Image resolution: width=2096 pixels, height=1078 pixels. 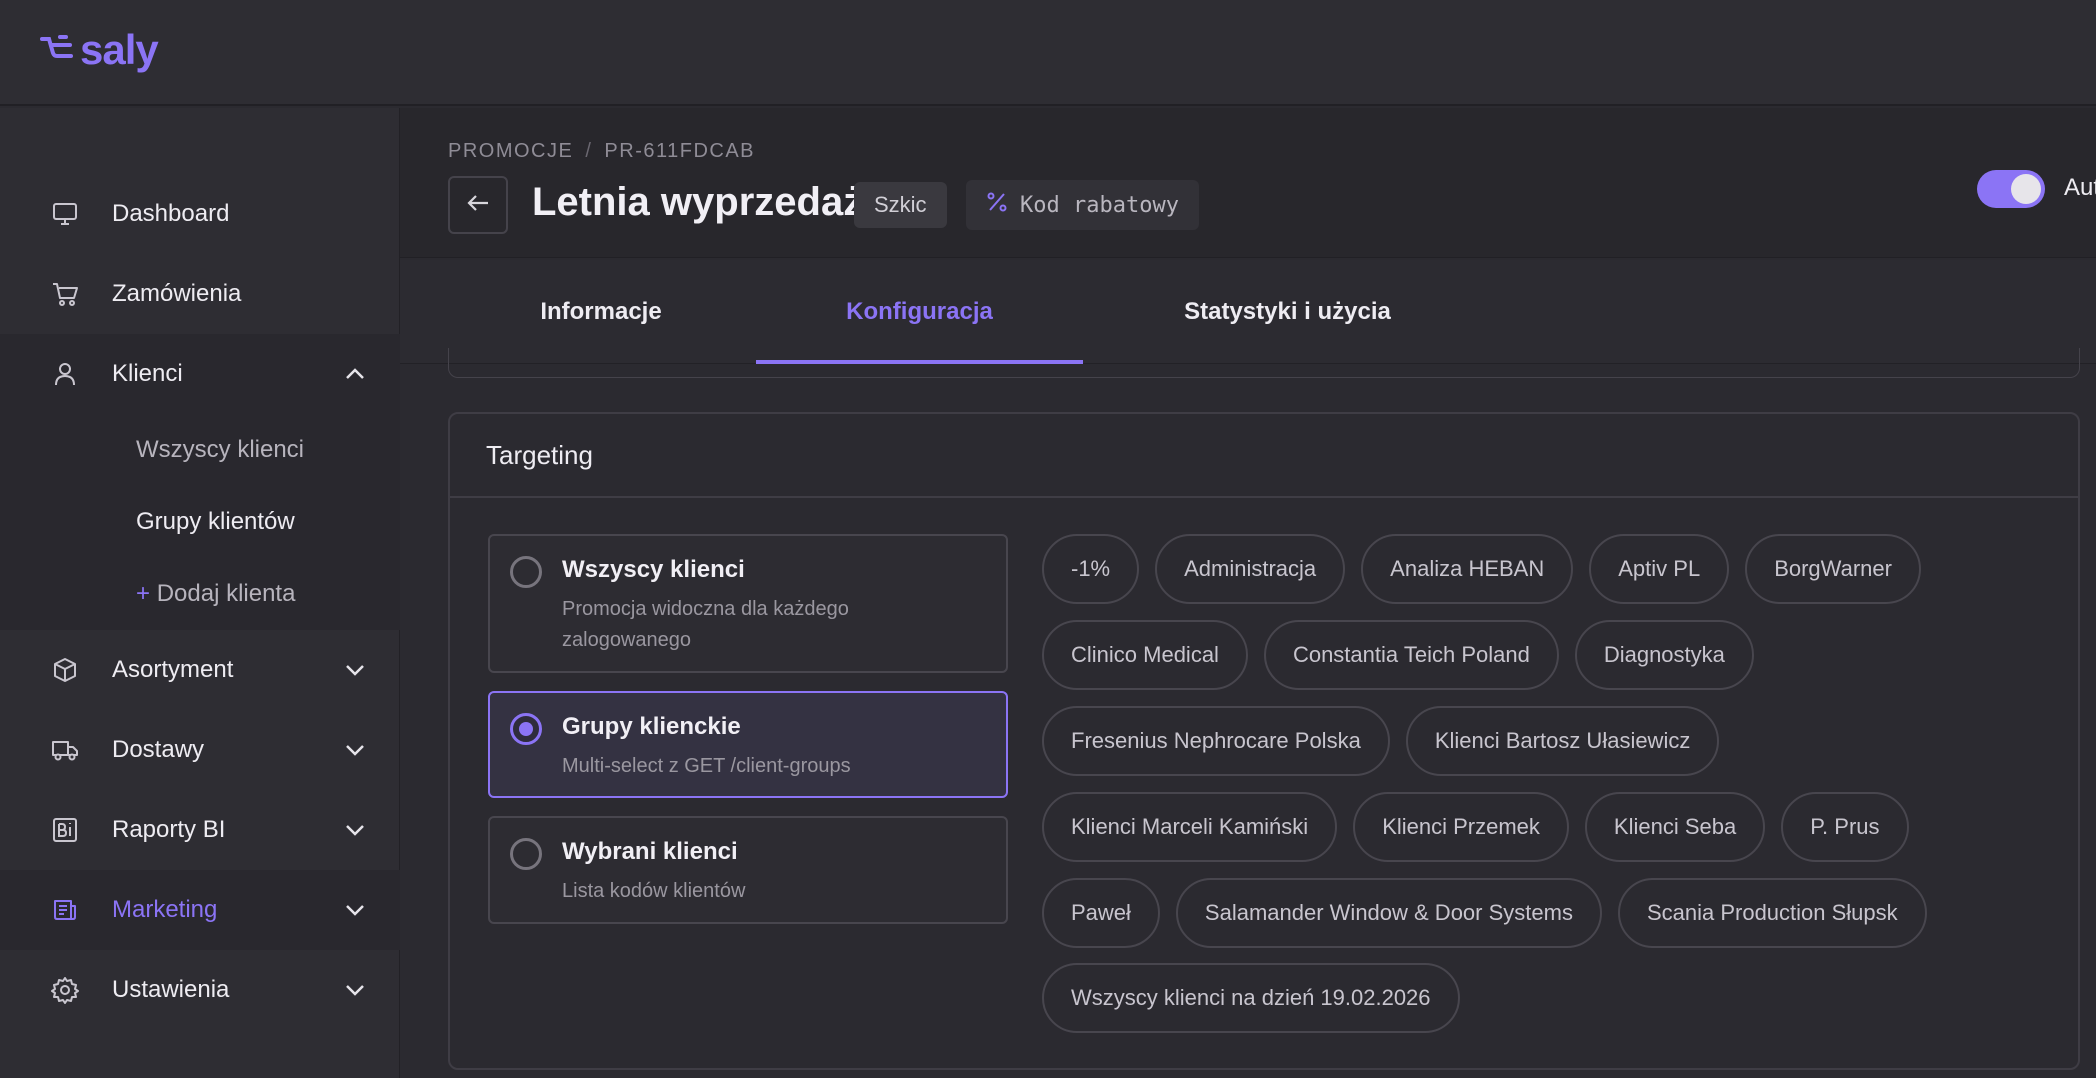 I want to click on group-chip: Klienci Seba, so click(x=1675, y=827).